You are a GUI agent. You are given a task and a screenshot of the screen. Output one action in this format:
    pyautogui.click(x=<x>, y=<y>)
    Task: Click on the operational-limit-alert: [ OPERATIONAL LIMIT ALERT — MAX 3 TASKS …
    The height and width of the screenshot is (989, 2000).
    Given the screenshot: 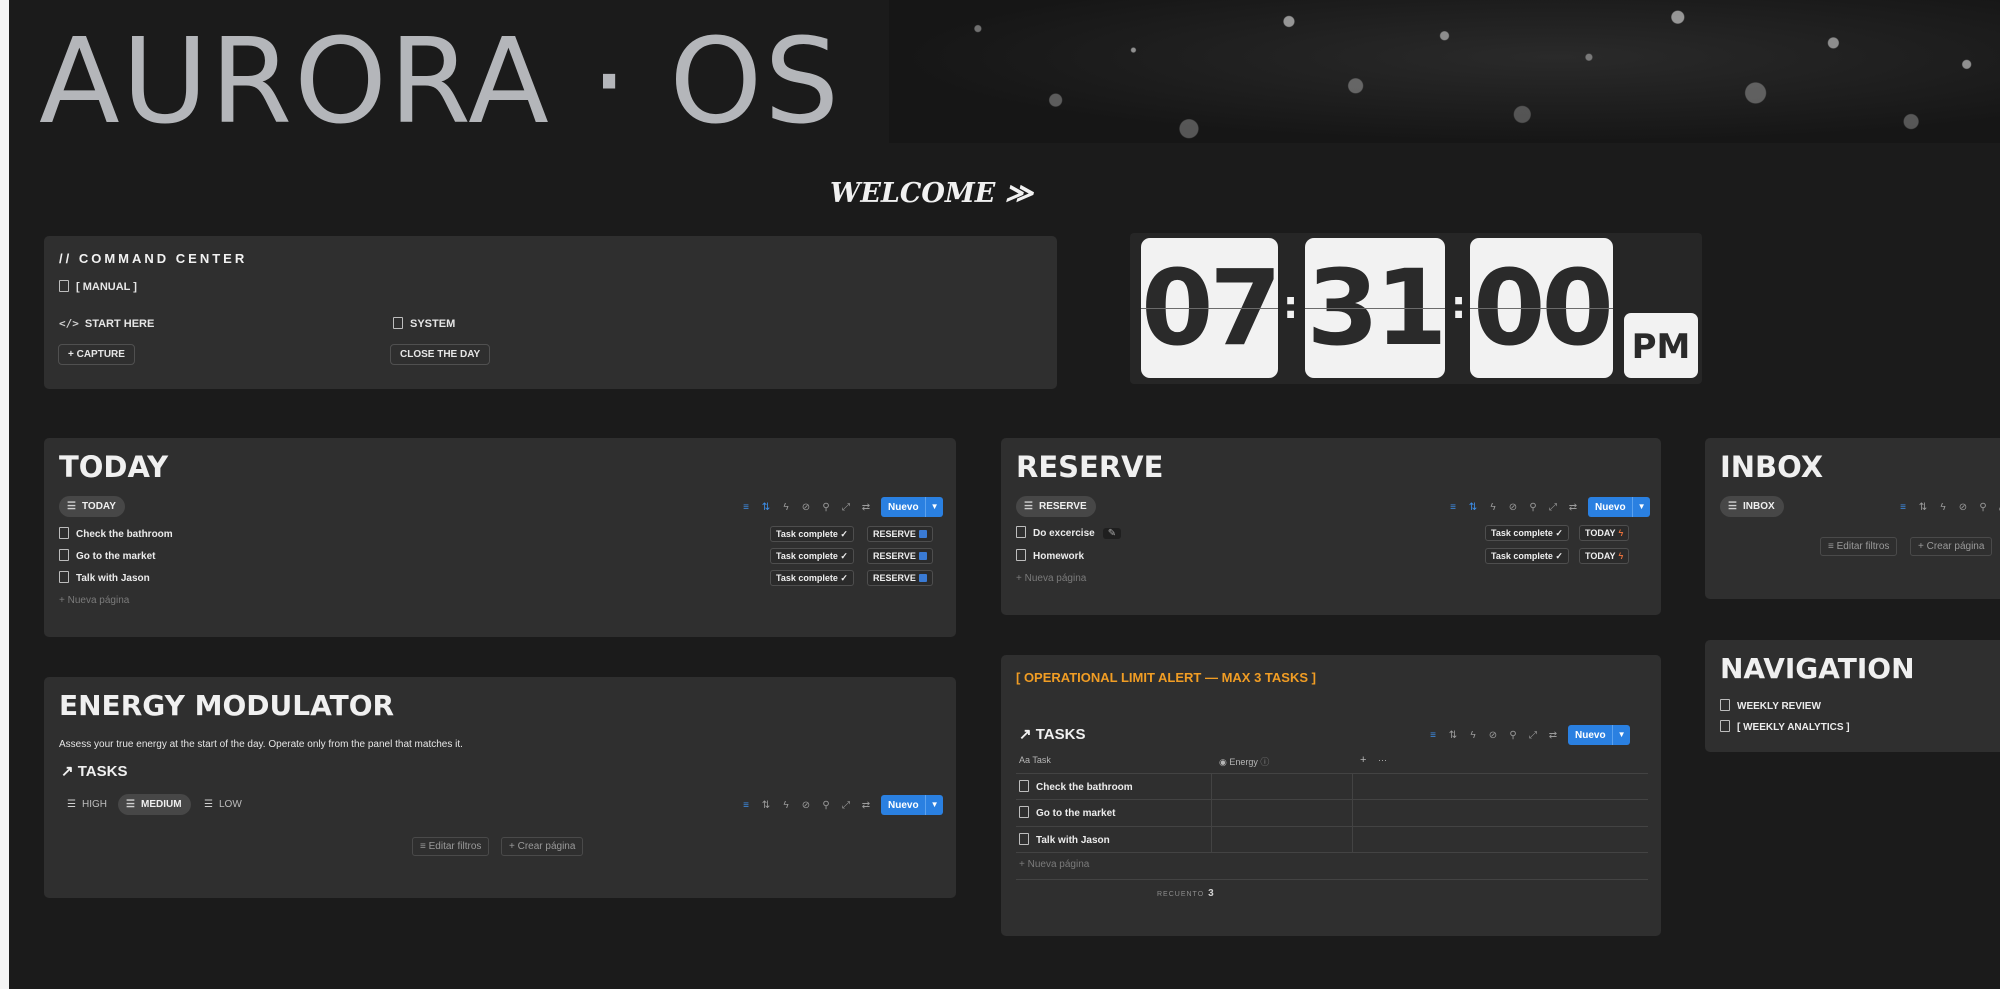 What is the action you would take?
    pyautogui.click(x=1166, y=677)
    